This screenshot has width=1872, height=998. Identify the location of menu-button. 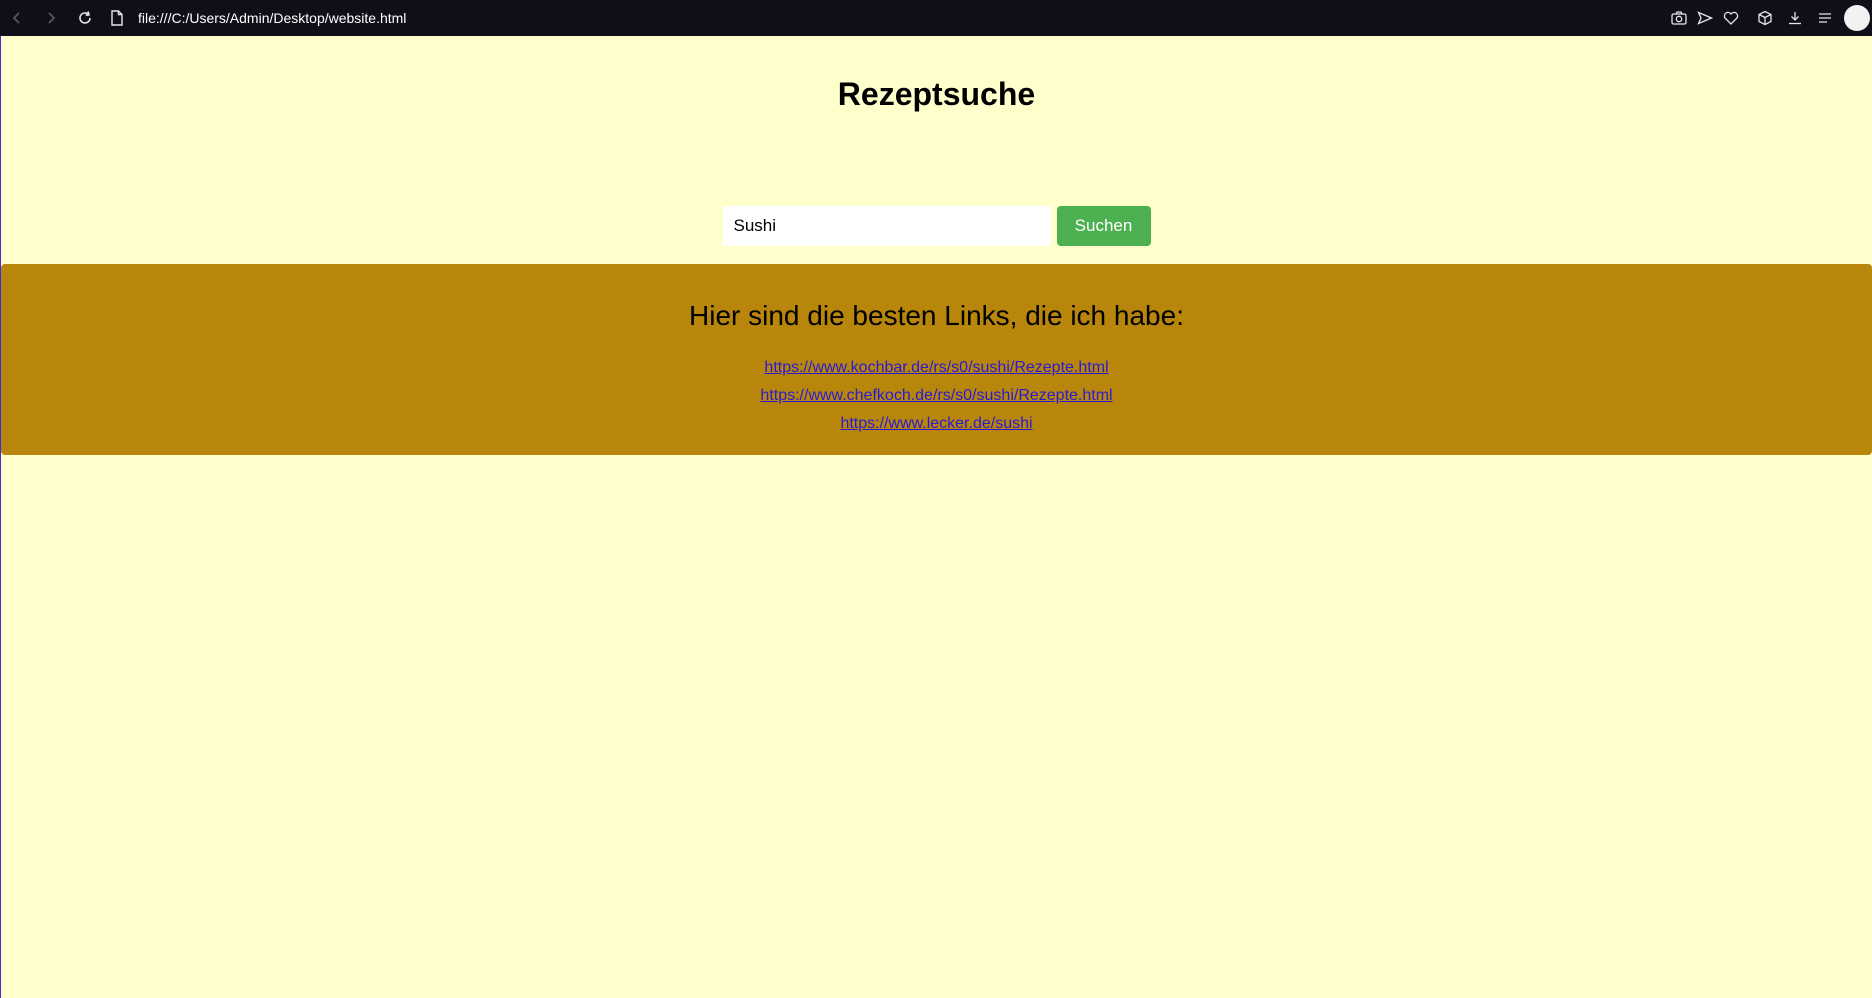
(1825, 18).